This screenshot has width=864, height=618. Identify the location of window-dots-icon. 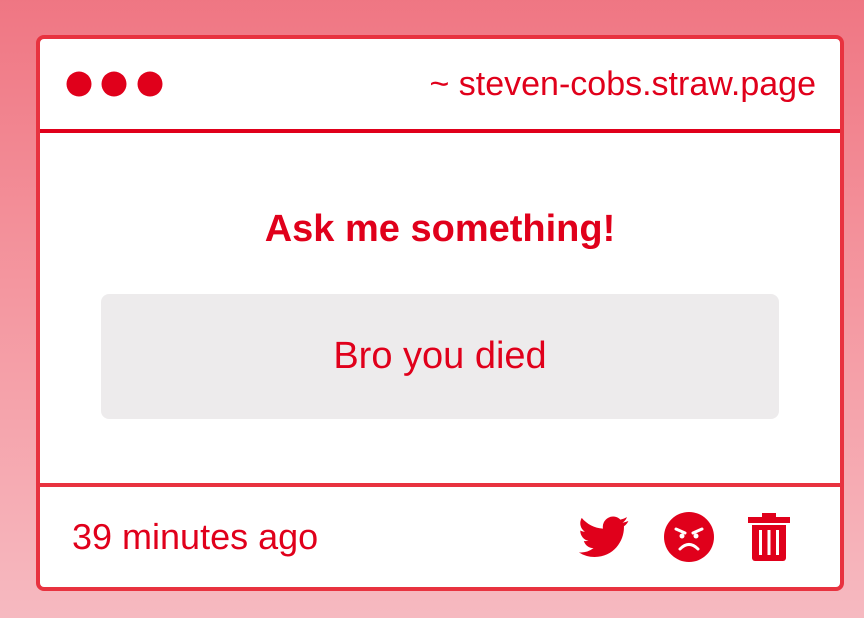
(115, 84).